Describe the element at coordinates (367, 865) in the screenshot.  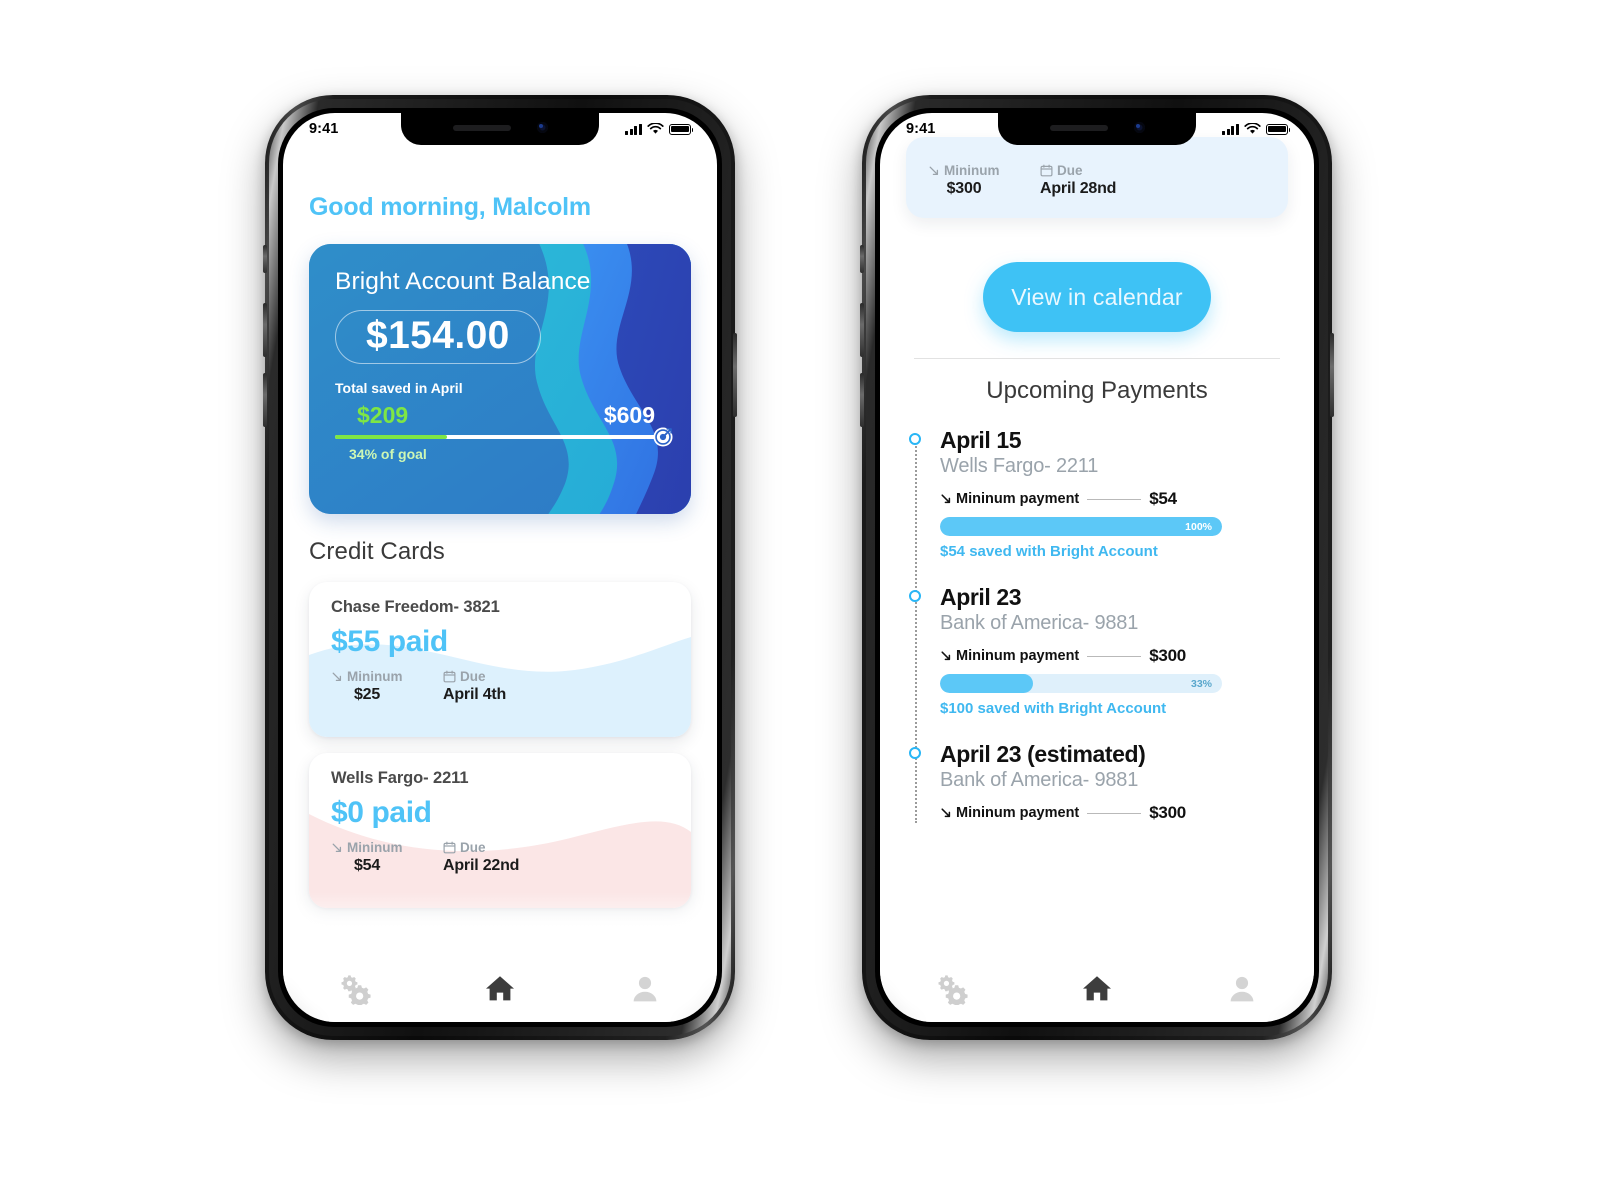
I see `minimum-value: $54` at that location.